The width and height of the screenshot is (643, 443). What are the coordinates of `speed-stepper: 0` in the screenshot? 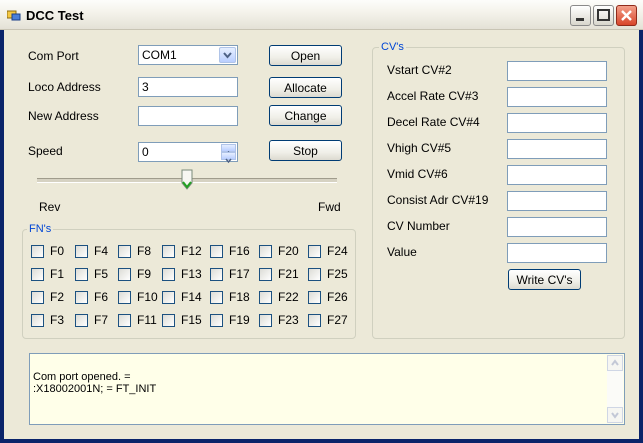 It's located at (188, 153).